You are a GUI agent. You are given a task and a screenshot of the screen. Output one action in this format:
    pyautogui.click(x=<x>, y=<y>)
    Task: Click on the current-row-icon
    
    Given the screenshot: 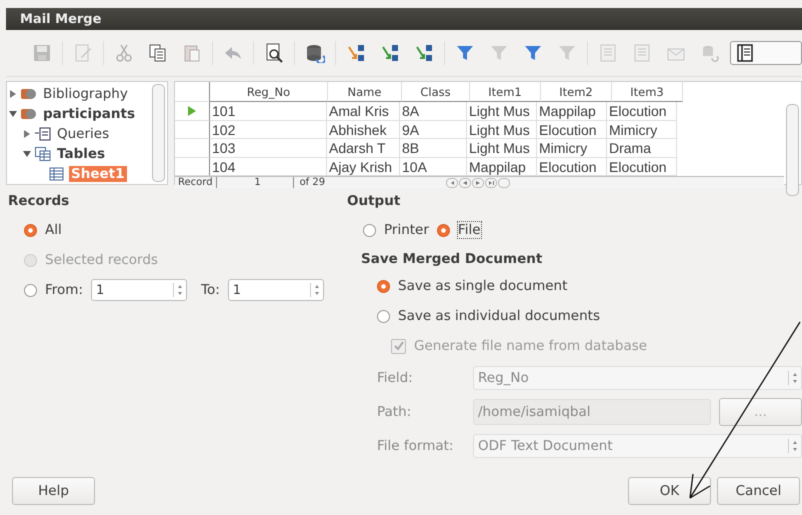 What is the action you would take?
    pyautogui.click(x=192, y=111)
    